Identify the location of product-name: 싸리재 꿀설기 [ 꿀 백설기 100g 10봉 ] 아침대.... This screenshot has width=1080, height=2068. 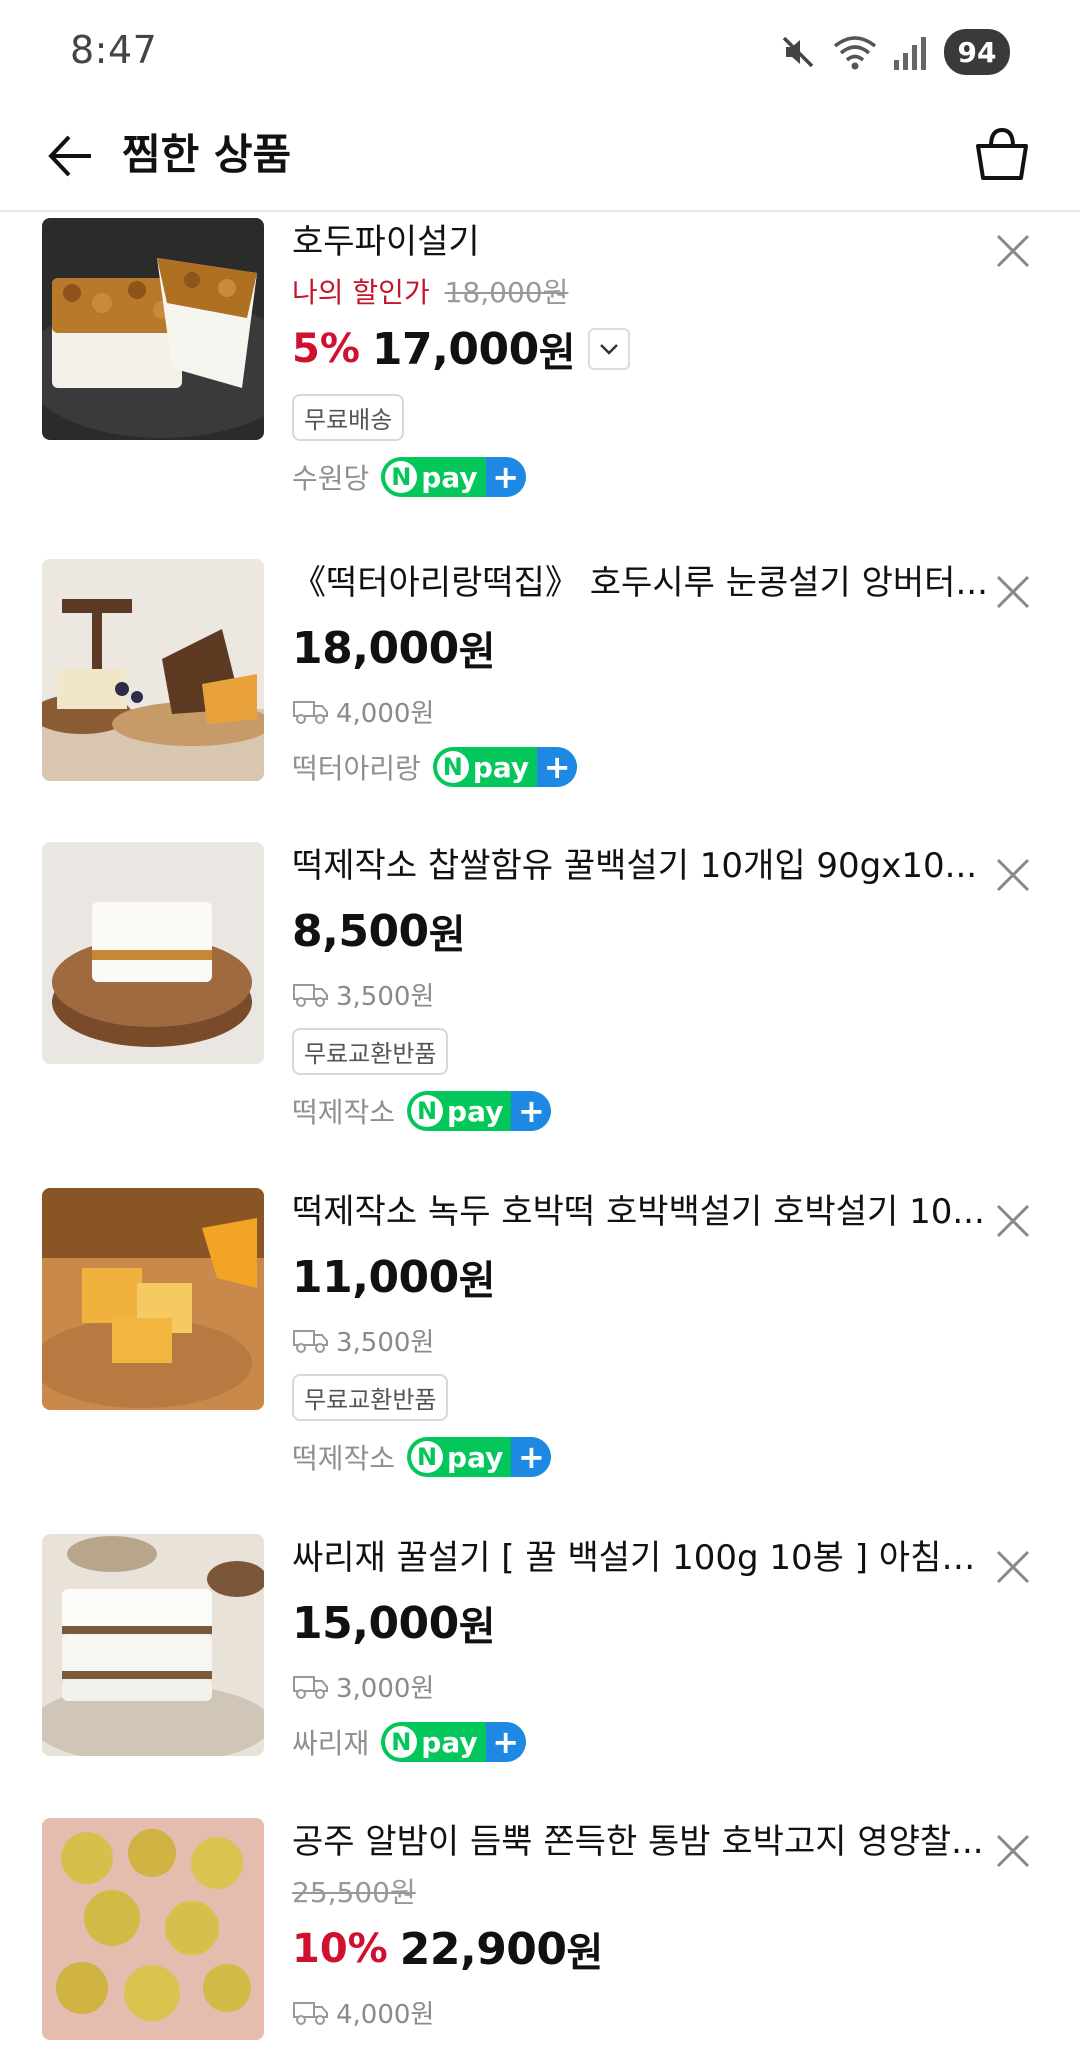
(642, 1558).